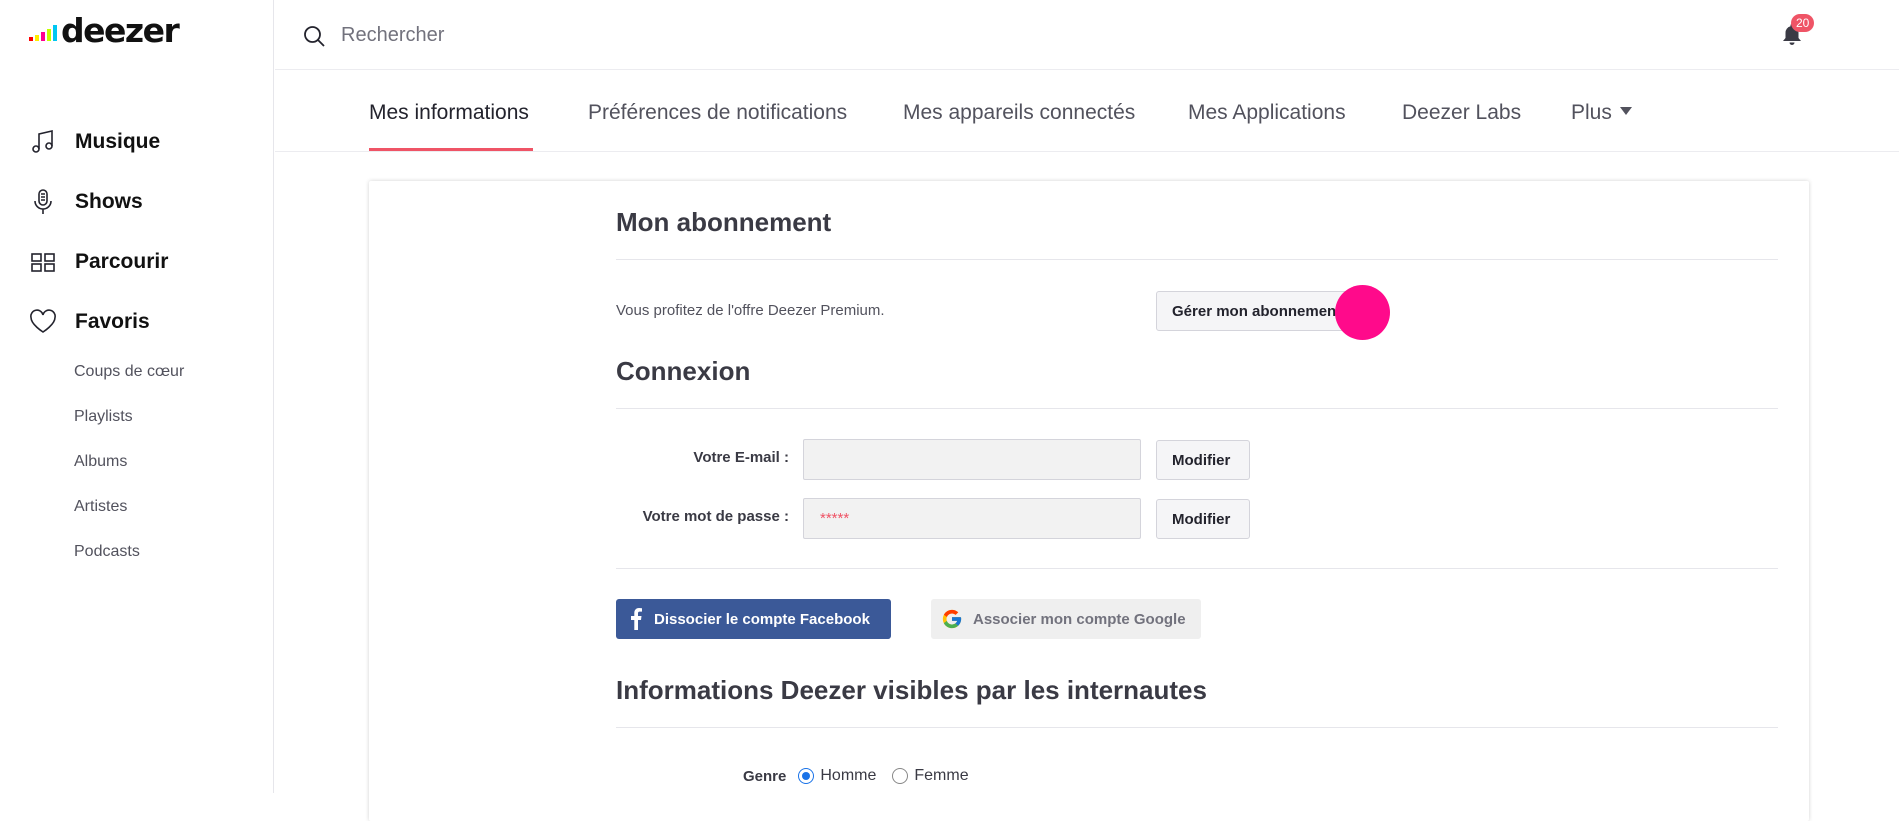 The width and height of the screenshot is (1899, 821). I want to click on gender-radio-homme, so click(806, 776).